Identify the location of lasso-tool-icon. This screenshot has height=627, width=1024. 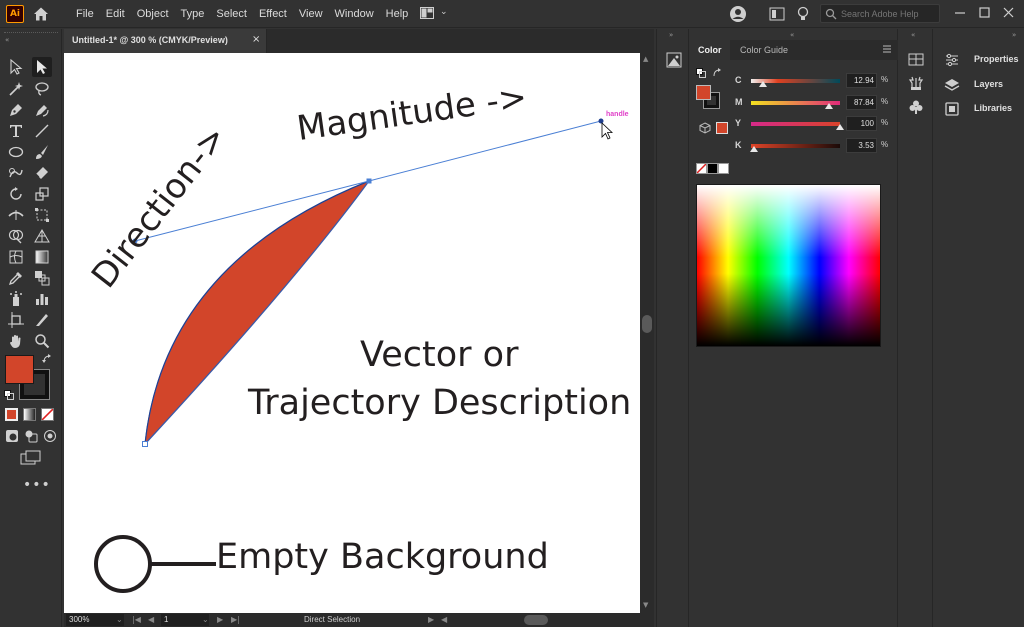
(42, 89).